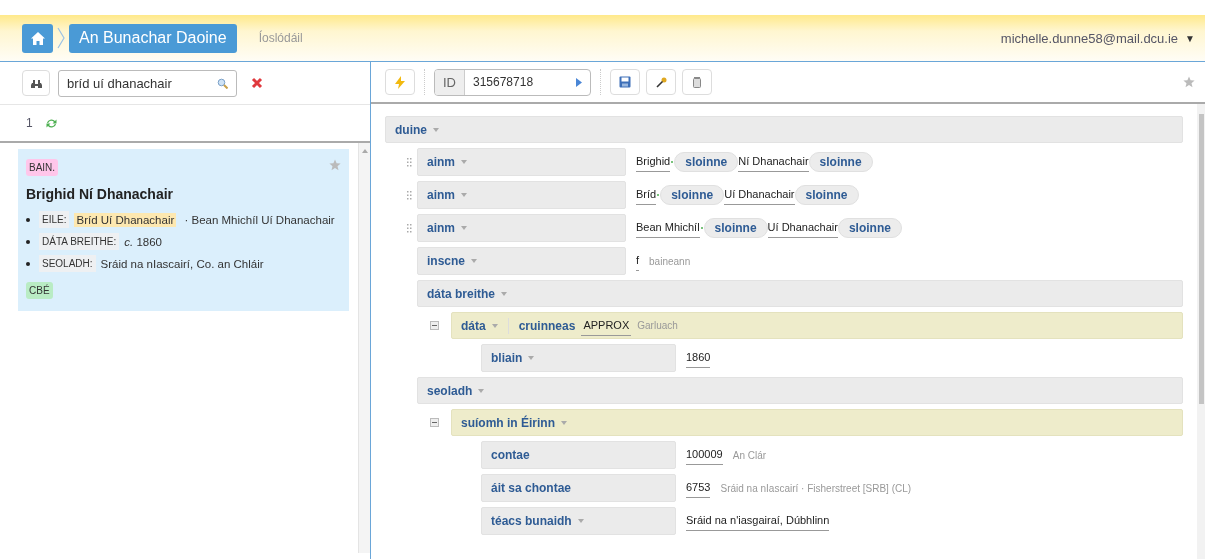  Describe the element at coordinates (698, 358) in the screenshot. I see `field-value: 1860` at that location.